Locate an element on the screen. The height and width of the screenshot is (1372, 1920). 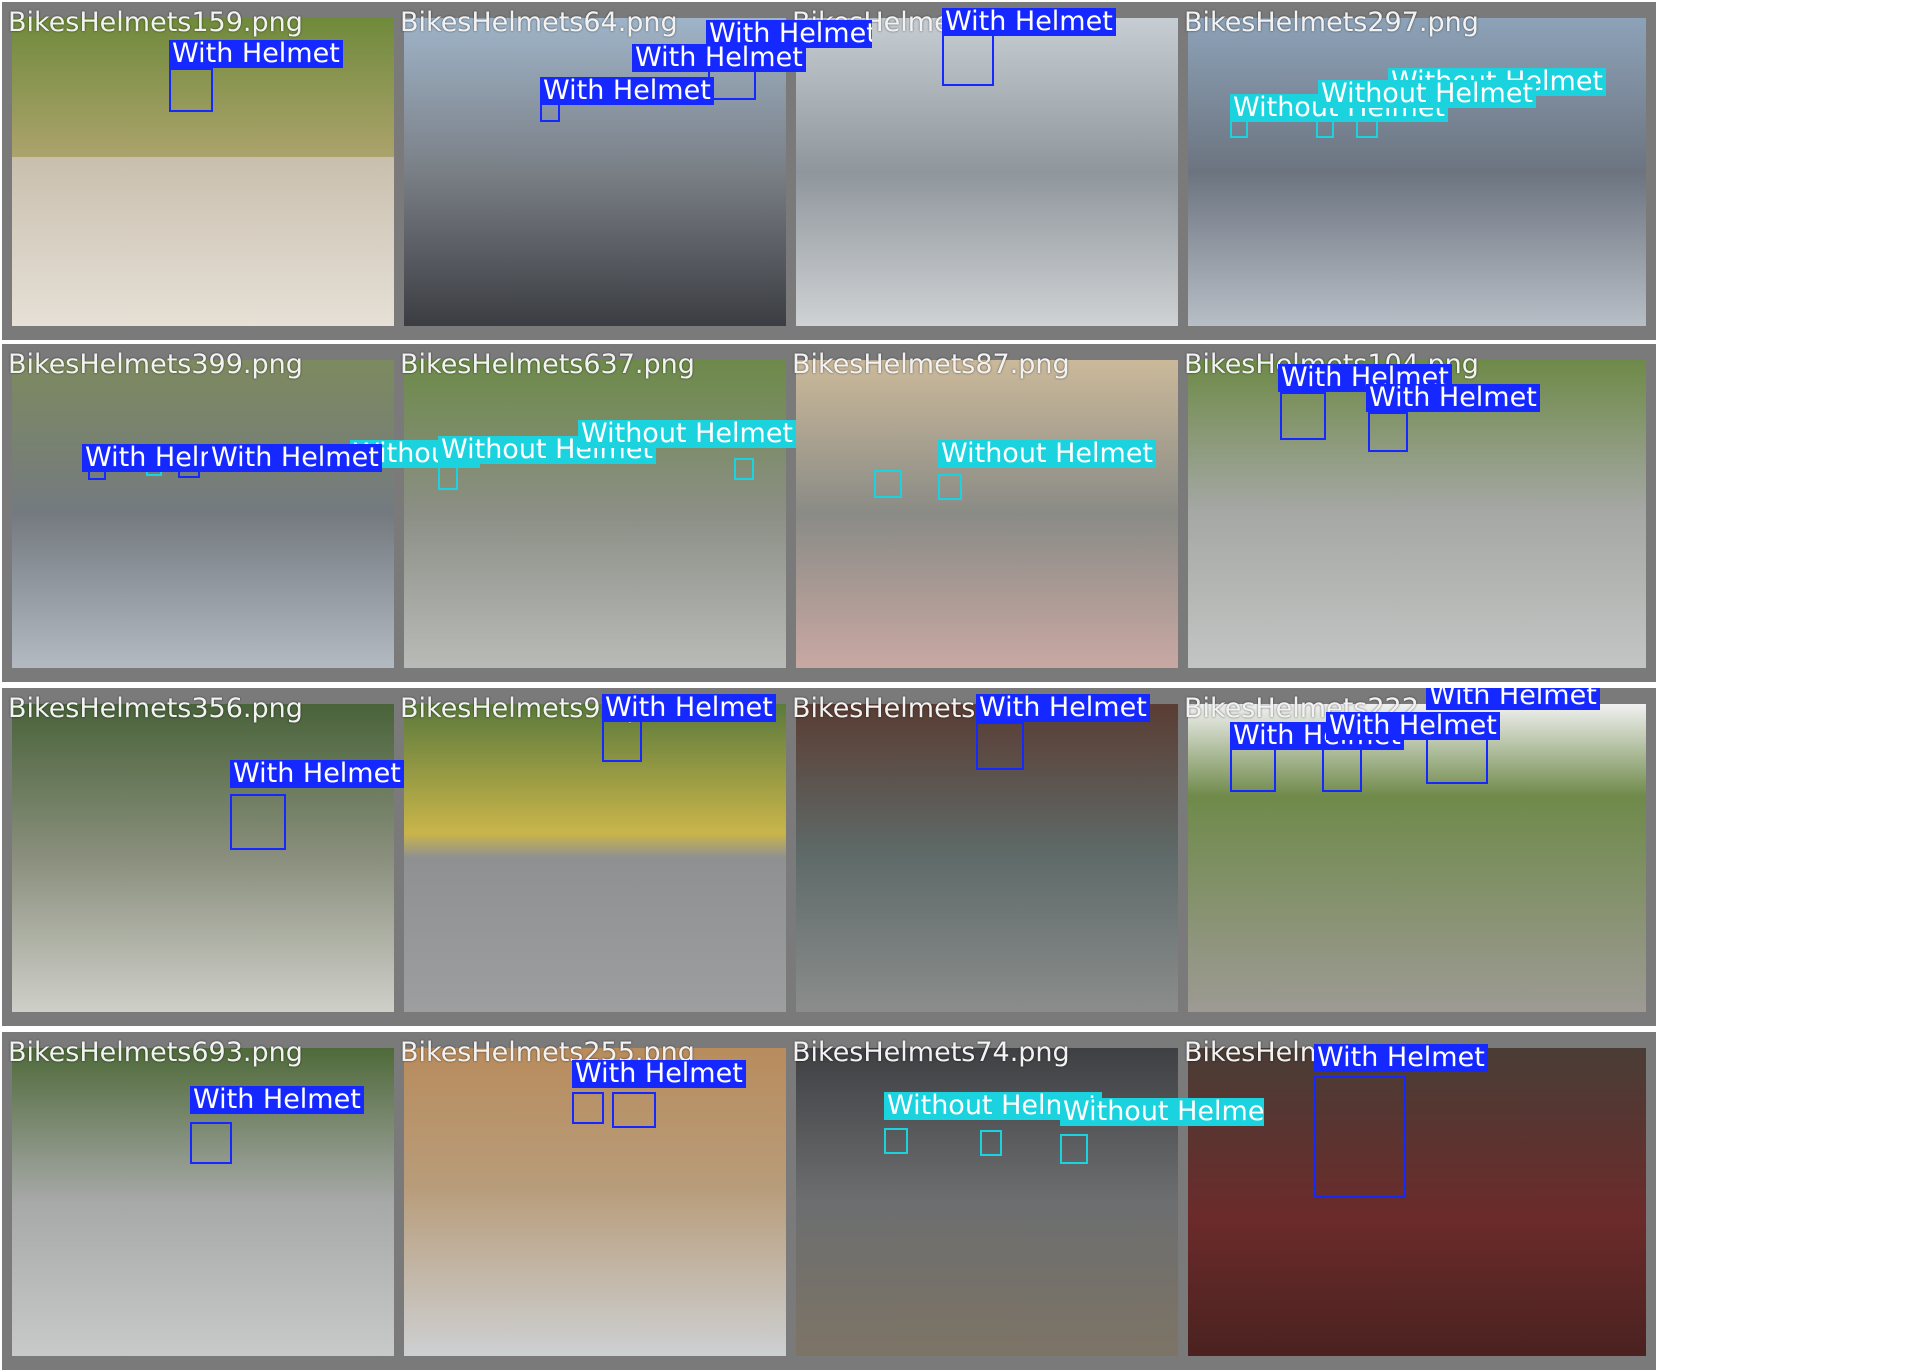
grid-tile: BikesHelme With Helmet is located at coordinates (1417, 1201).